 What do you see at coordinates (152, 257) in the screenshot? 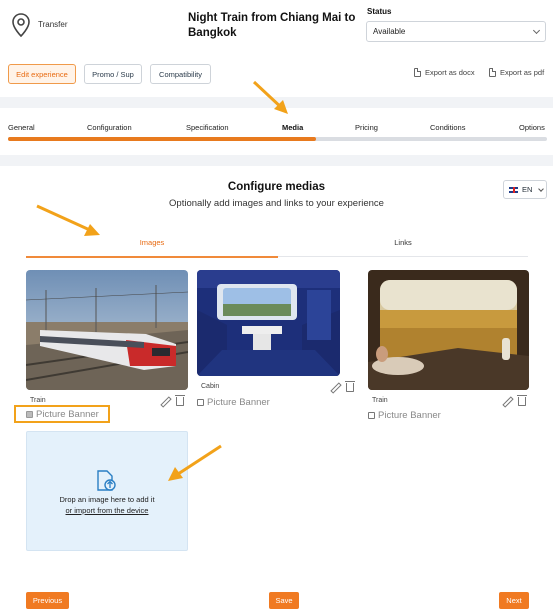
I see `tab-active-indicator` at bounding box center [152, 257].